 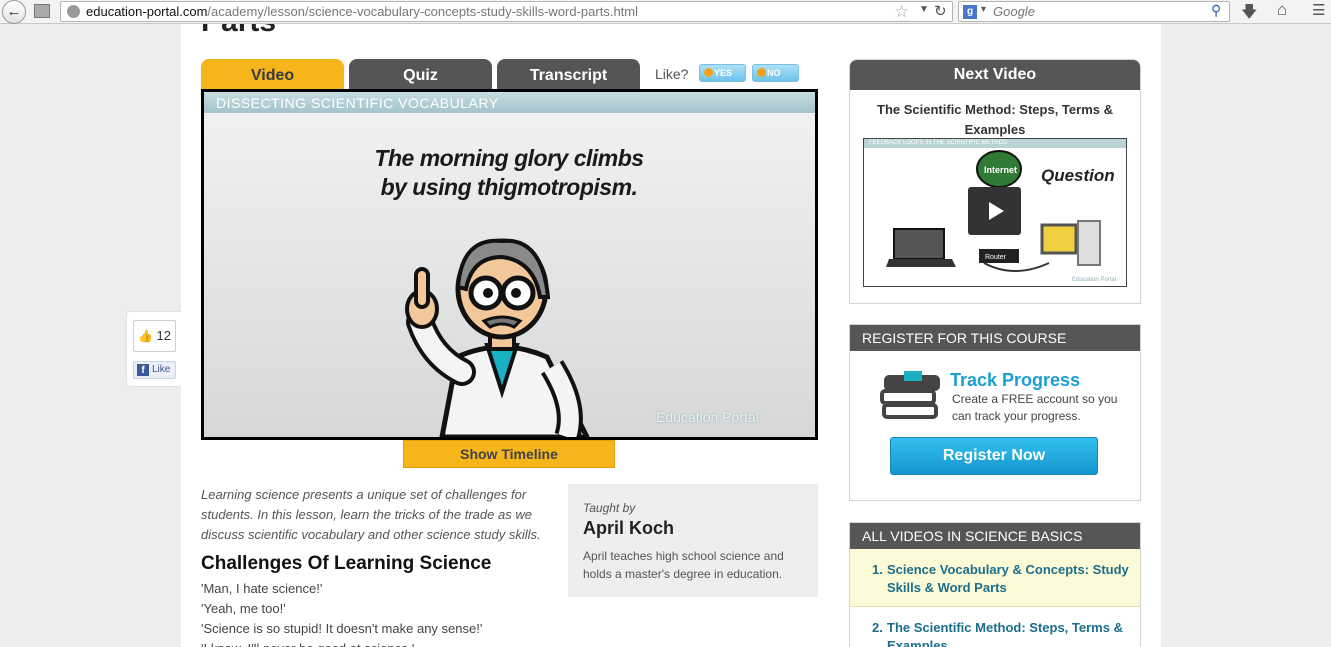 What do you see at coordinates (161, 369) in the screenshot?
I see `facebook-like-label: Like` at bounding box center [161, 369].